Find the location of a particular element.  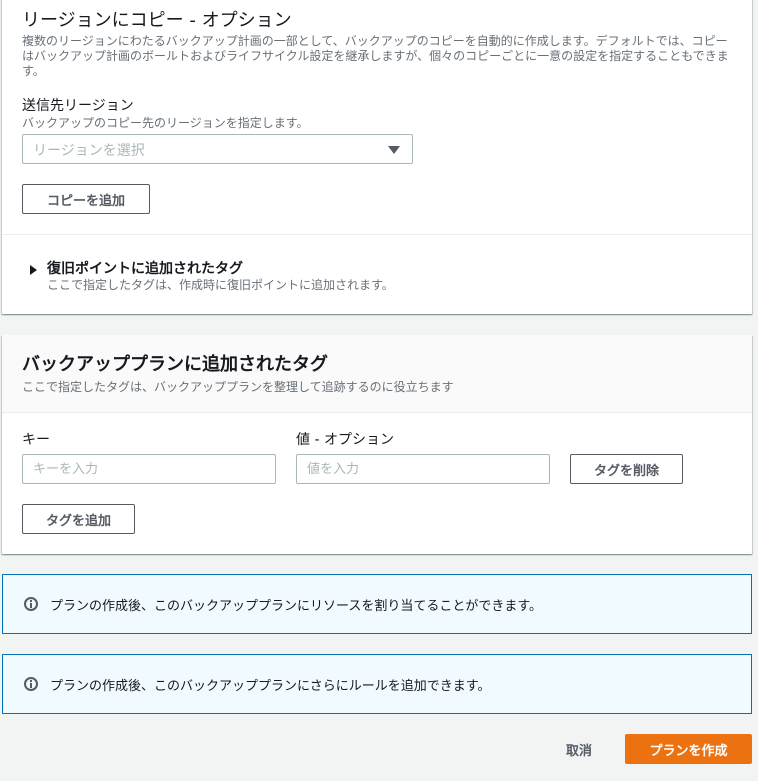

info-alert-assign-resources: プランの作成後、このバックアッププランにリソースを割り当てることができます。 is located at coordinates (377, 604).